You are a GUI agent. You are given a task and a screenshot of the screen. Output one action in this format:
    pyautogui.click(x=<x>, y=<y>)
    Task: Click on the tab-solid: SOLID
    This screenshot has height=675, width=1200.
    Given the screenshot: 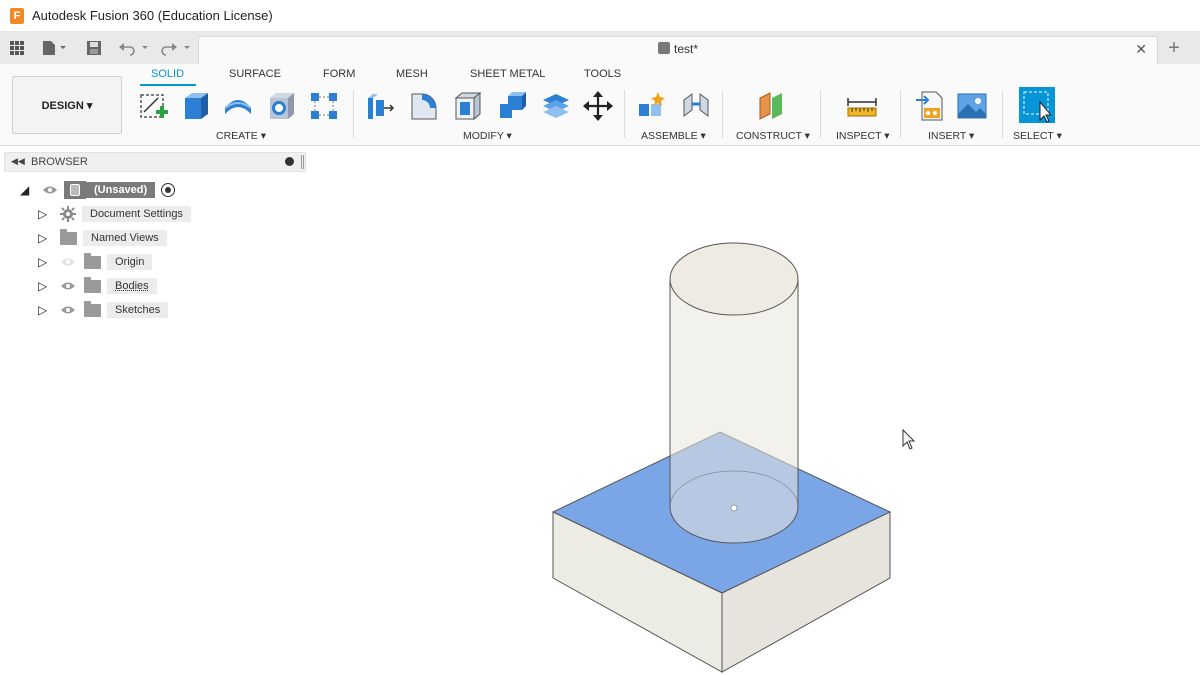 What is the action you would take?
    pyautogui.click(x=167, y=74)
    